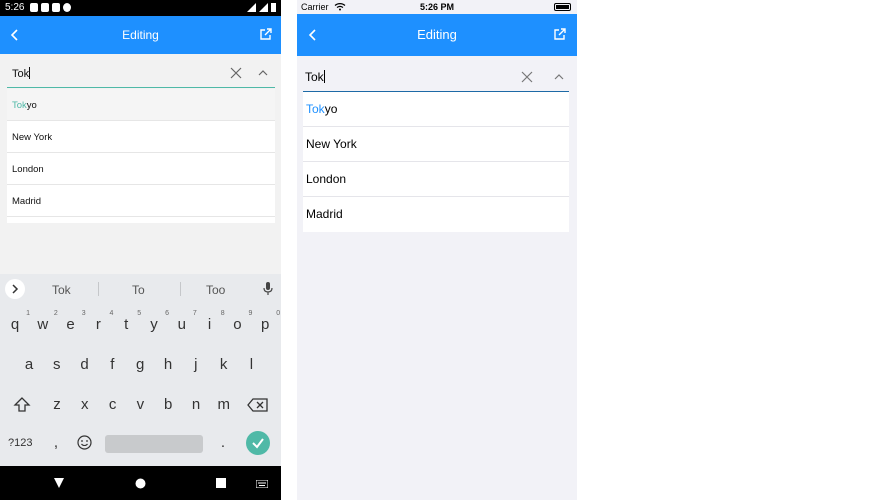 The image size is (873, 500). What do you see at coordinates (141, 220) in the screenshot?
I see `list-partial-row` at bounding box center [141, 220].